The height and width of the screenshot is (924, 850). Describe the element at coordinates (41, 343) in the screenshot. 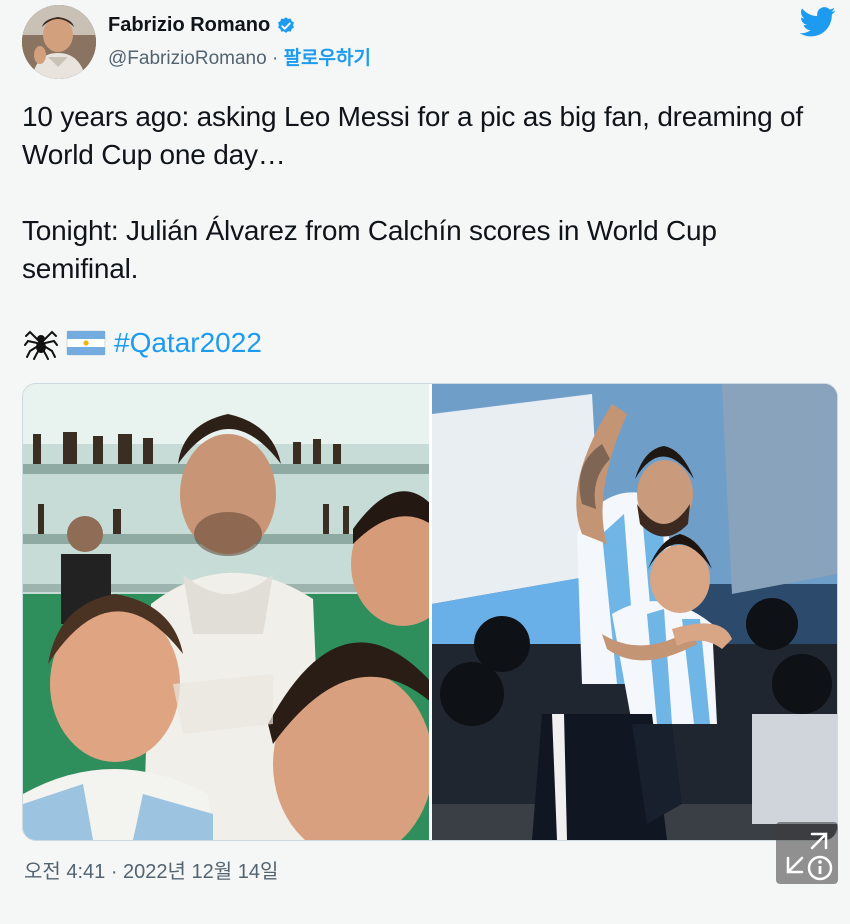

I see `spider-icon` at that location.